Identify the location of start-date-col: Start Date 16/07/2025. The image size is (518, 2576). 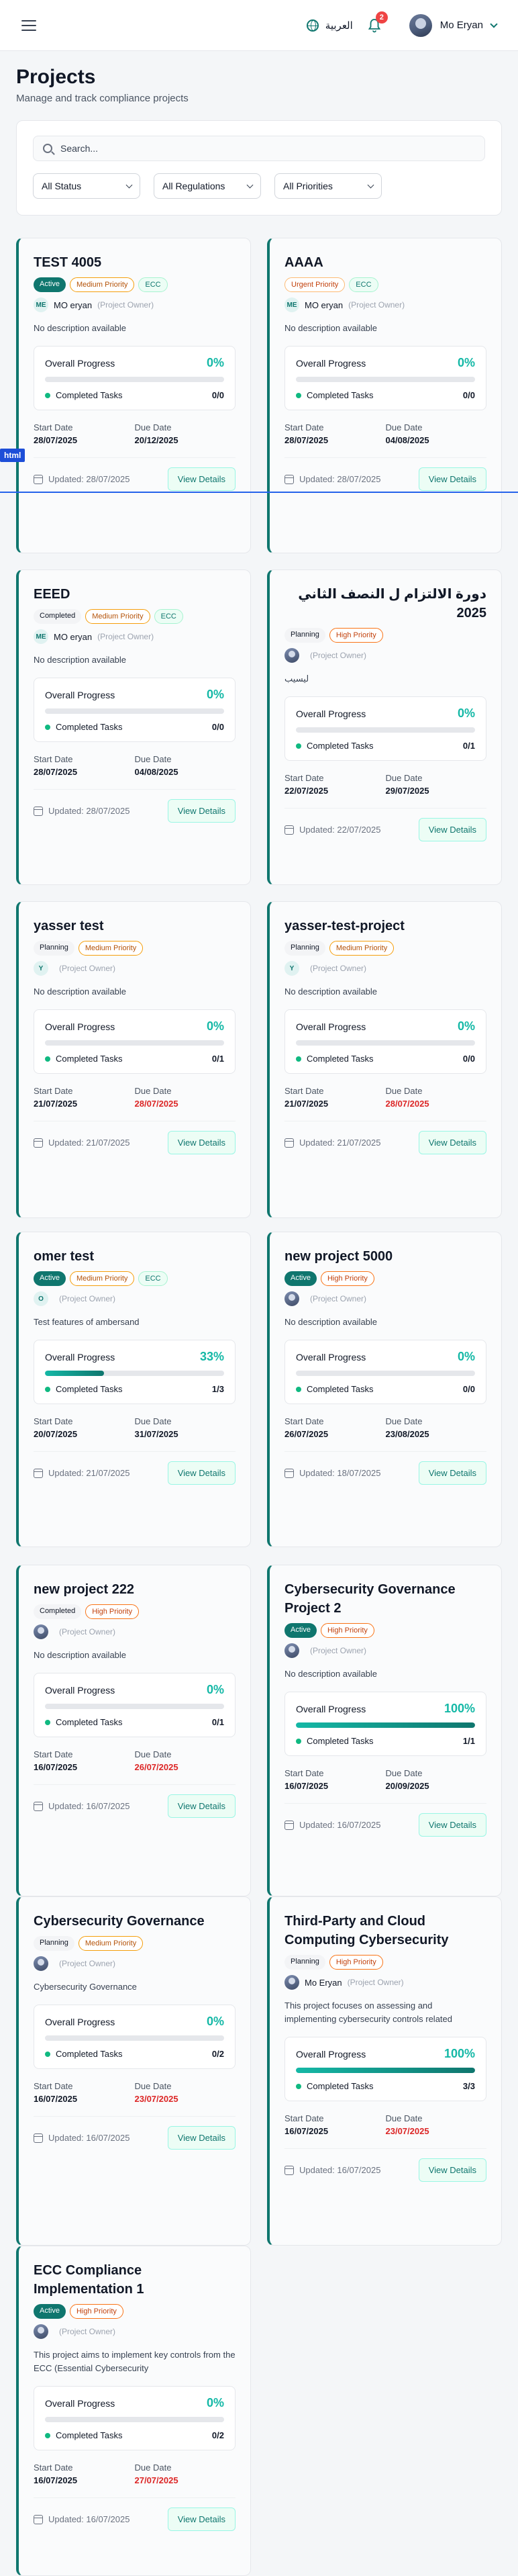
(84, 2092).